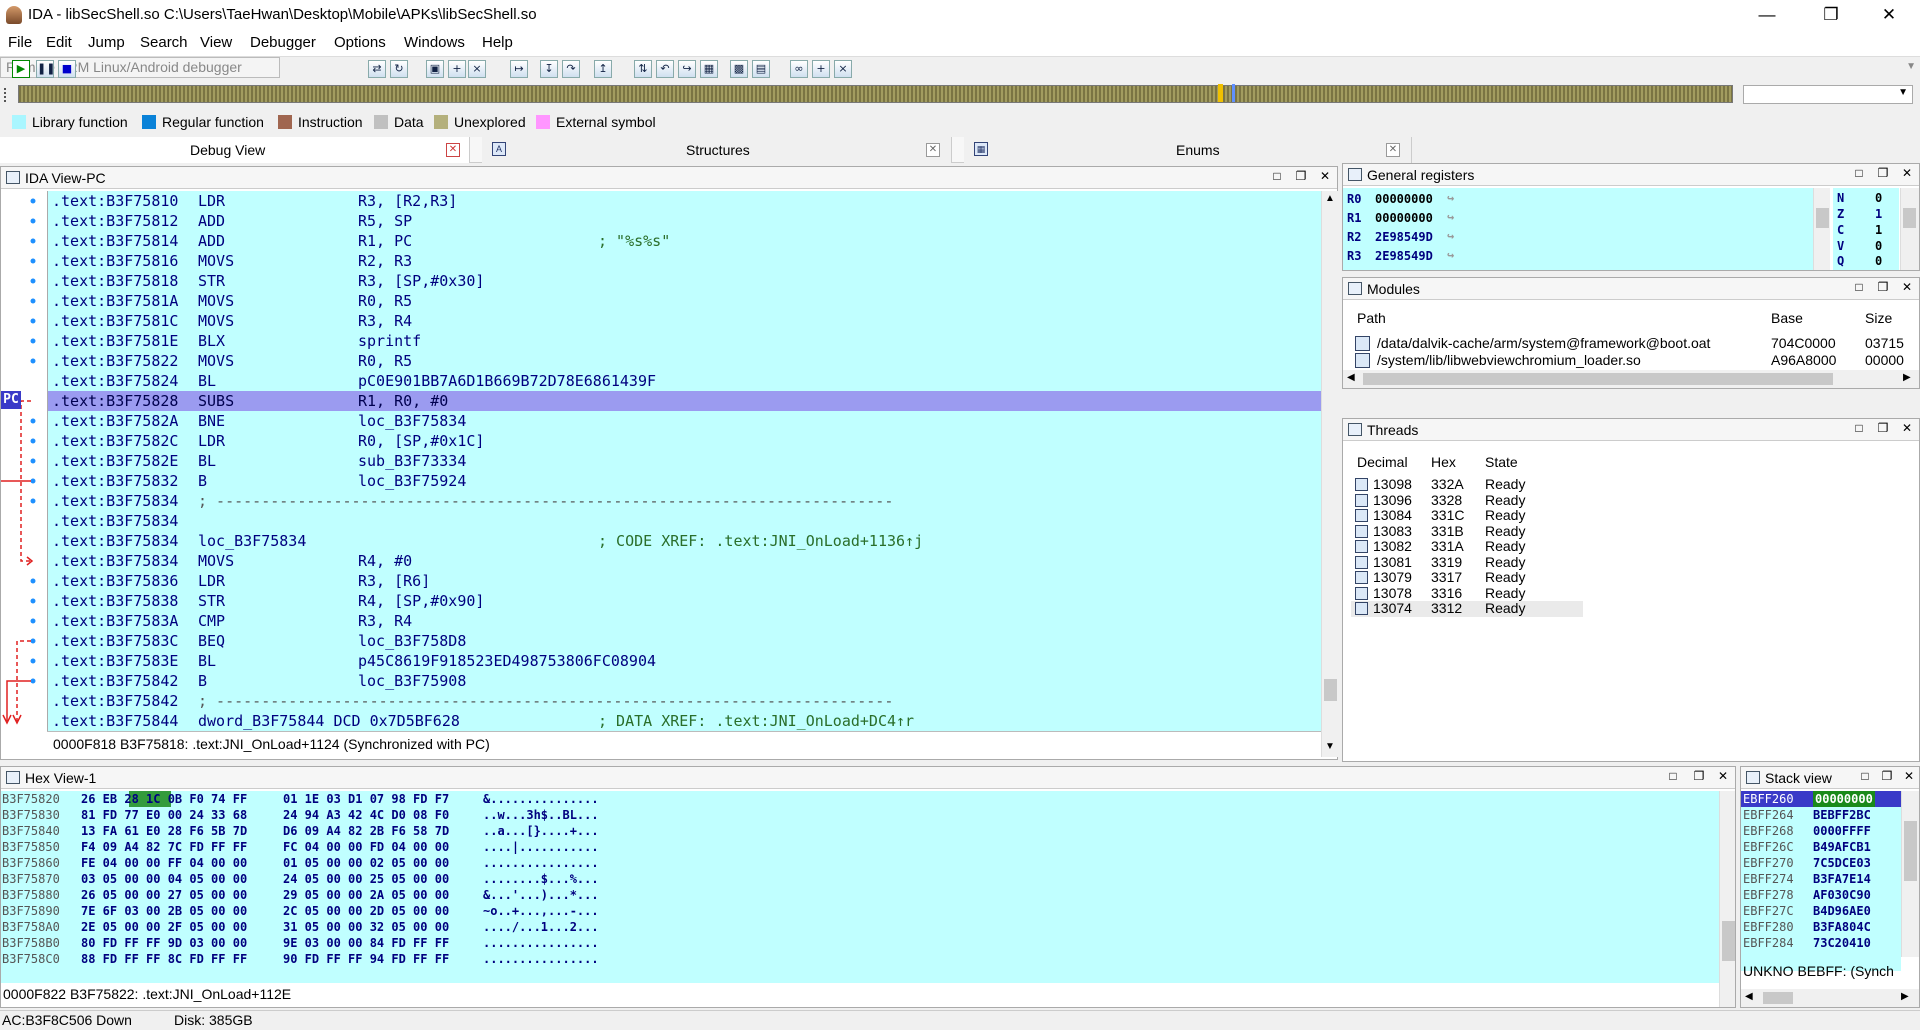 Image resolution: width=1920 pixels, height=1030 pixels. I want to click on code-line: .text:B3F75834, so click(684, 521).